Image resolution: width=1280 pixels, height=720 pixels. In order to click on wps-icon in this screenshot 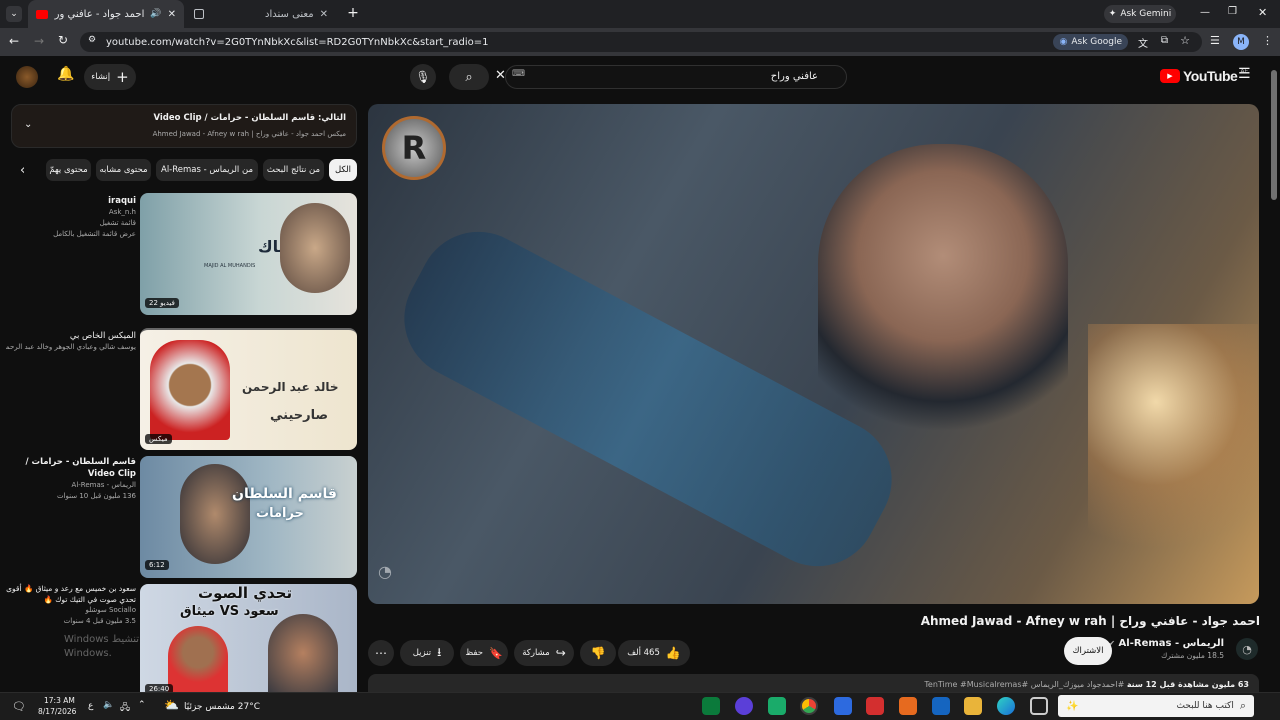, I will do `click(875, 706)`.